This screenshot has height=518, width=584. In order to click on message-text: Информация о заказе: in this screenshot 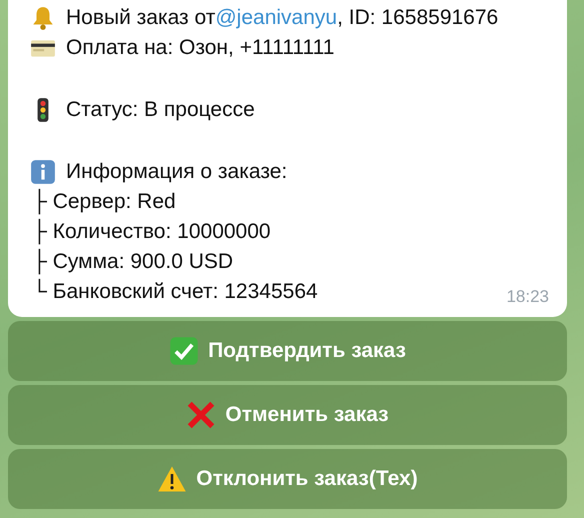, I will do `click(177, 172)`.